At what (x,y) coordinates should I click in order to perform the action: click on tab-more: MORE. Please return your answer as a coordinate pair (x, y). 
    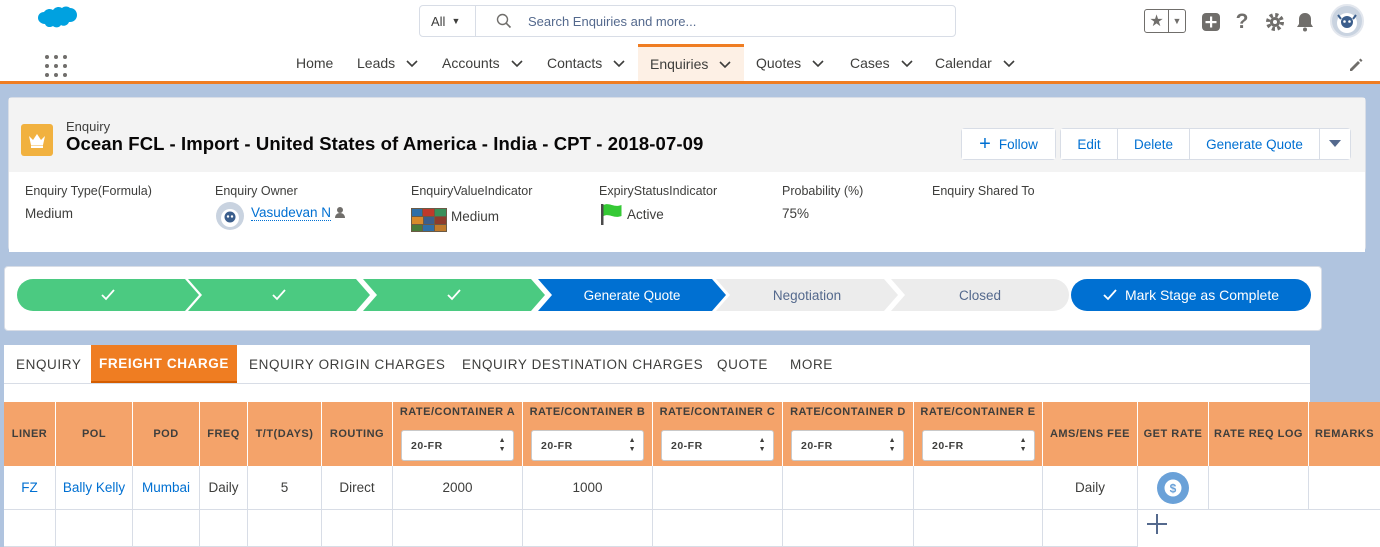
    Looking at the image, I should click on (811, 364).